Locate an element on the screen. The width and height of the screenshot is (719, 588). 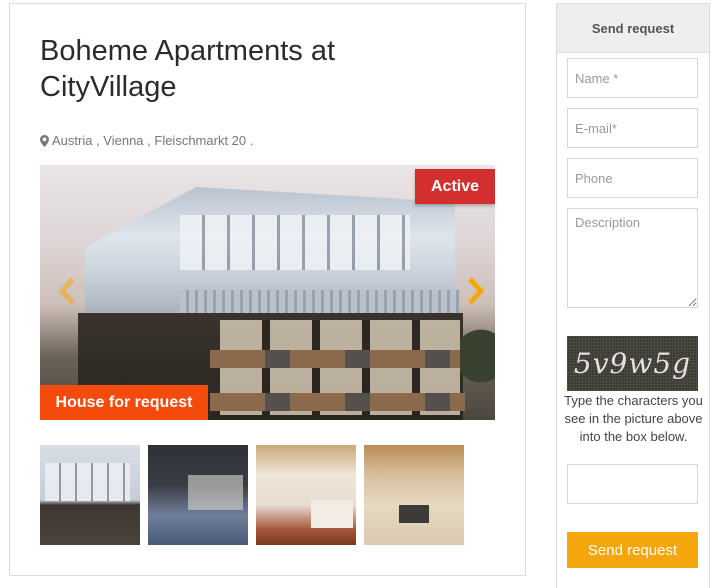
slider-next-button is located at coordinates (476, 291).